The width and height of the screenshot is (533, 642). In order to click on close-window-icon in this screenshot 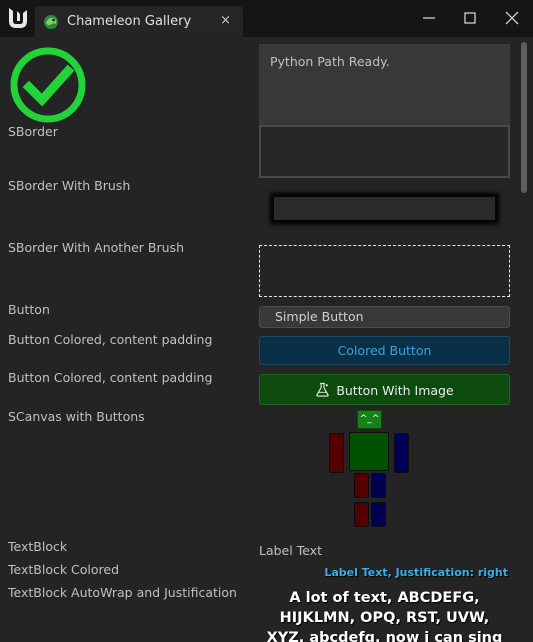, I will do `click(512, 18)`.